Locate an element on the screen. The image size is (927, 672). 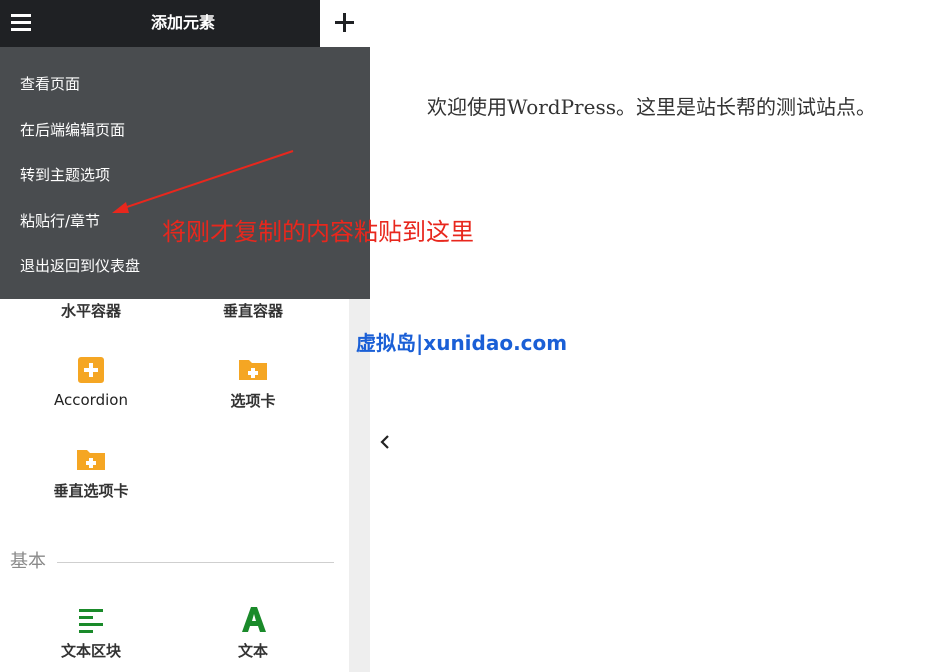
widget-label: 垂直容器 is located at coordinates (252, 311).